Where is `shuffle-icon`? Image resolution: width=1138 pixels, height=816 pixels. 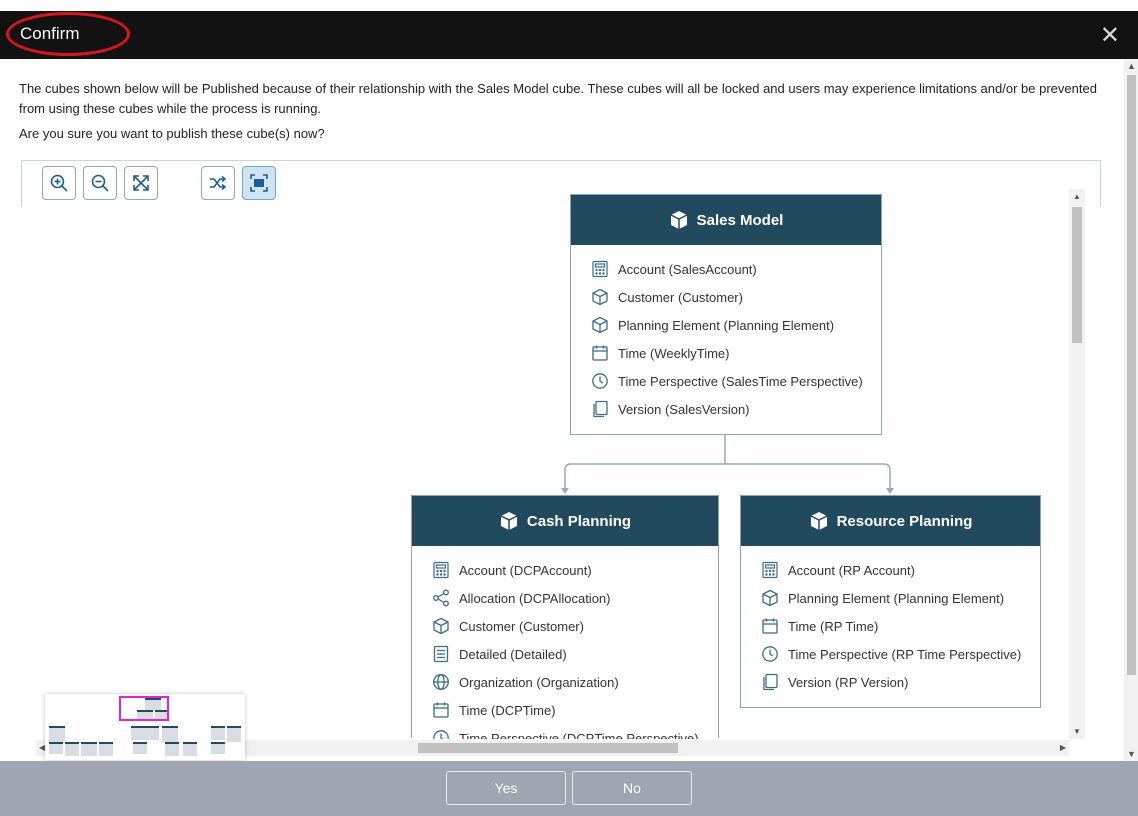
shuffle-icon is located at coordinates (218, 183).